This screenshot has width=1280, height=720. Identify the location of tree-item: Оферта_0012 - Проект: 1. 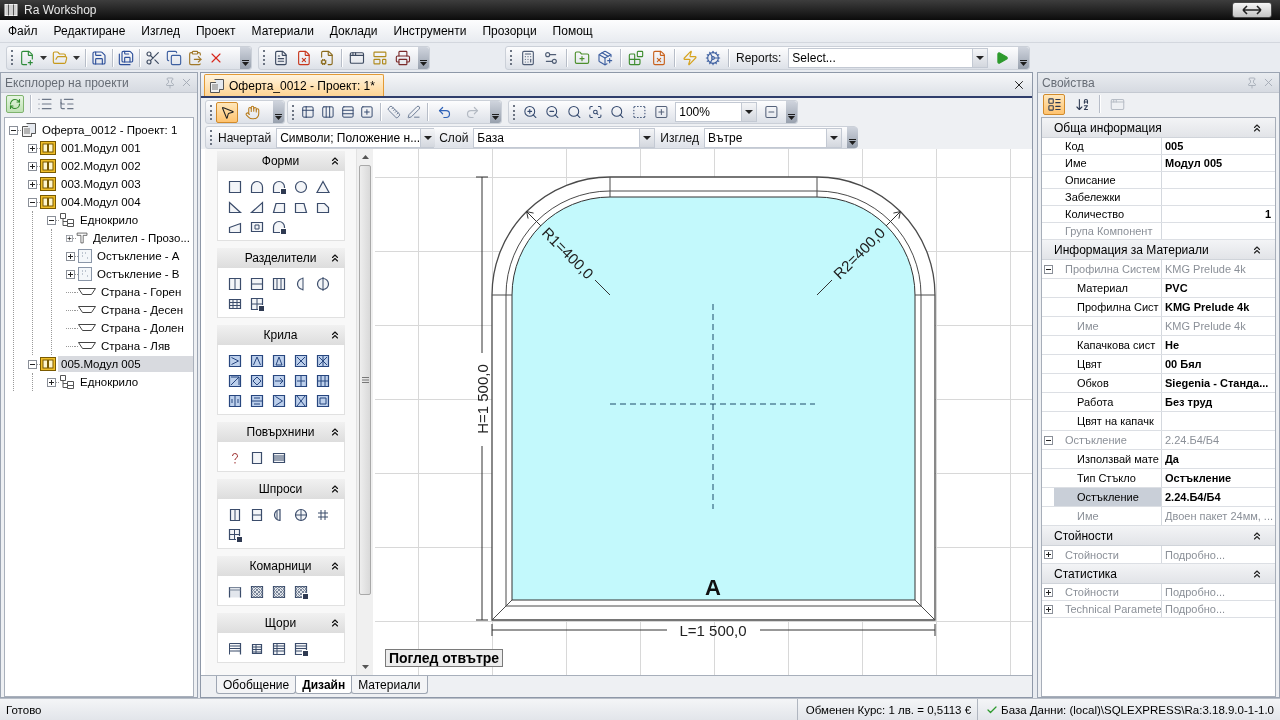
(116, 130).